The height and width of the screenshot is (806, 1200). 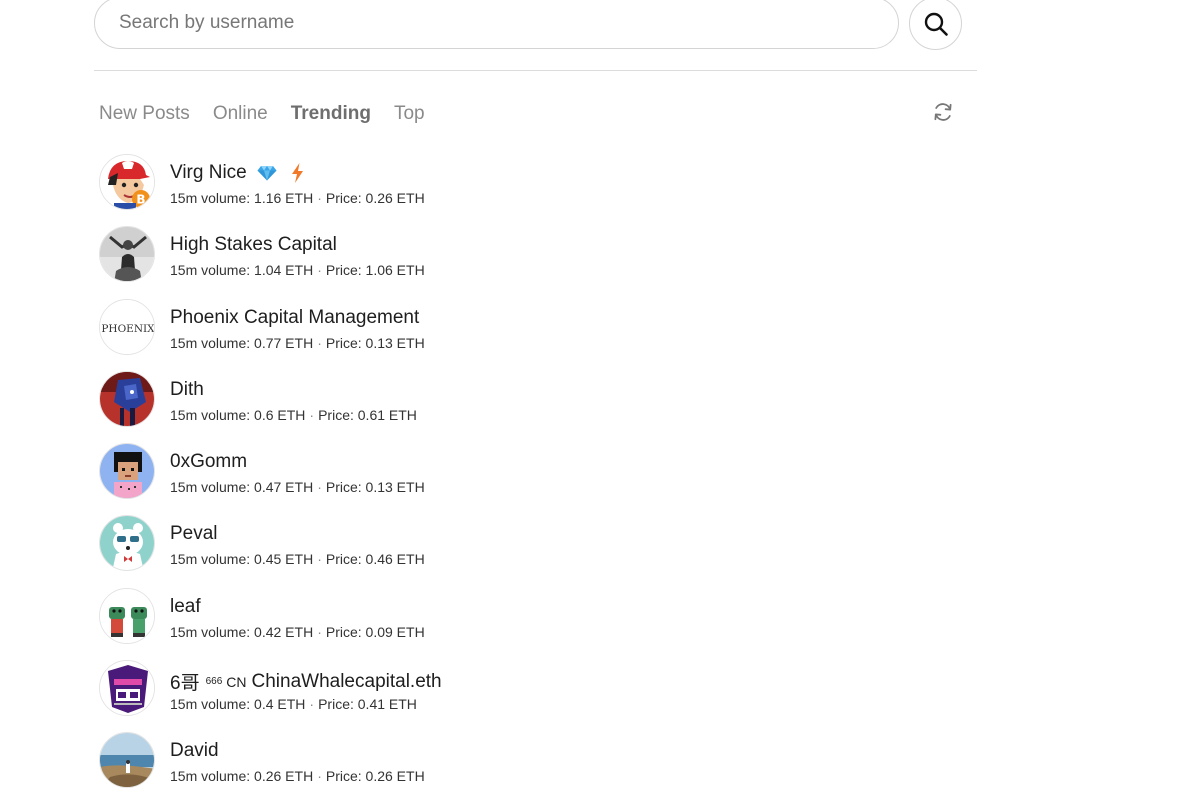 I want to click on search-icon, so click(x=936, y=24).